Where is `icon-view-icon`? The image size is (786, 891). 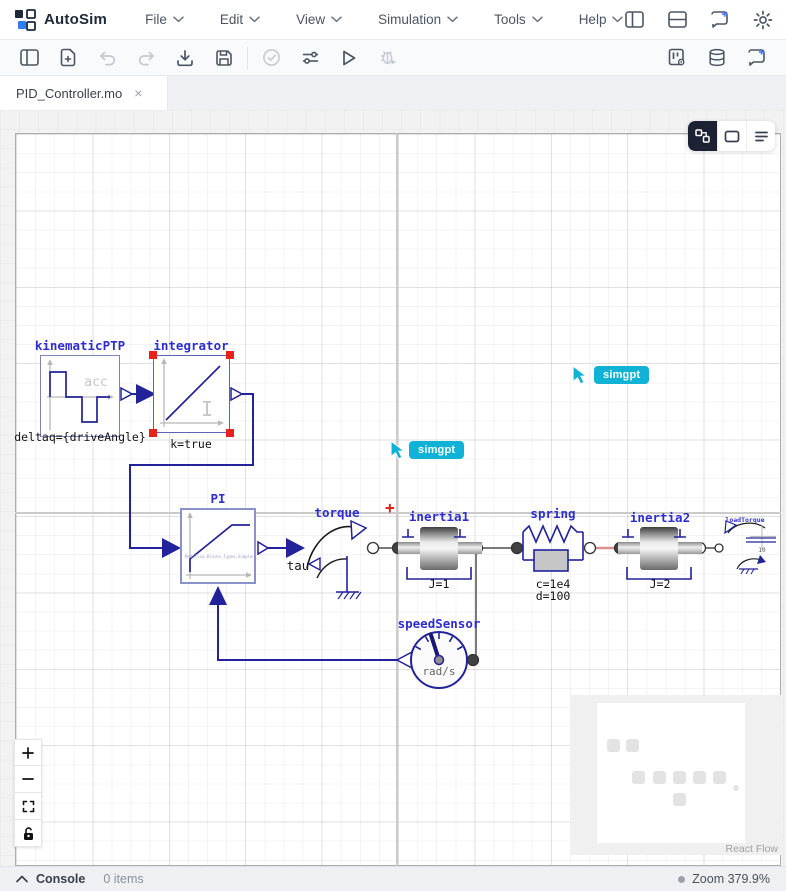
icon-view-icon is located at coordinates (732, 136).